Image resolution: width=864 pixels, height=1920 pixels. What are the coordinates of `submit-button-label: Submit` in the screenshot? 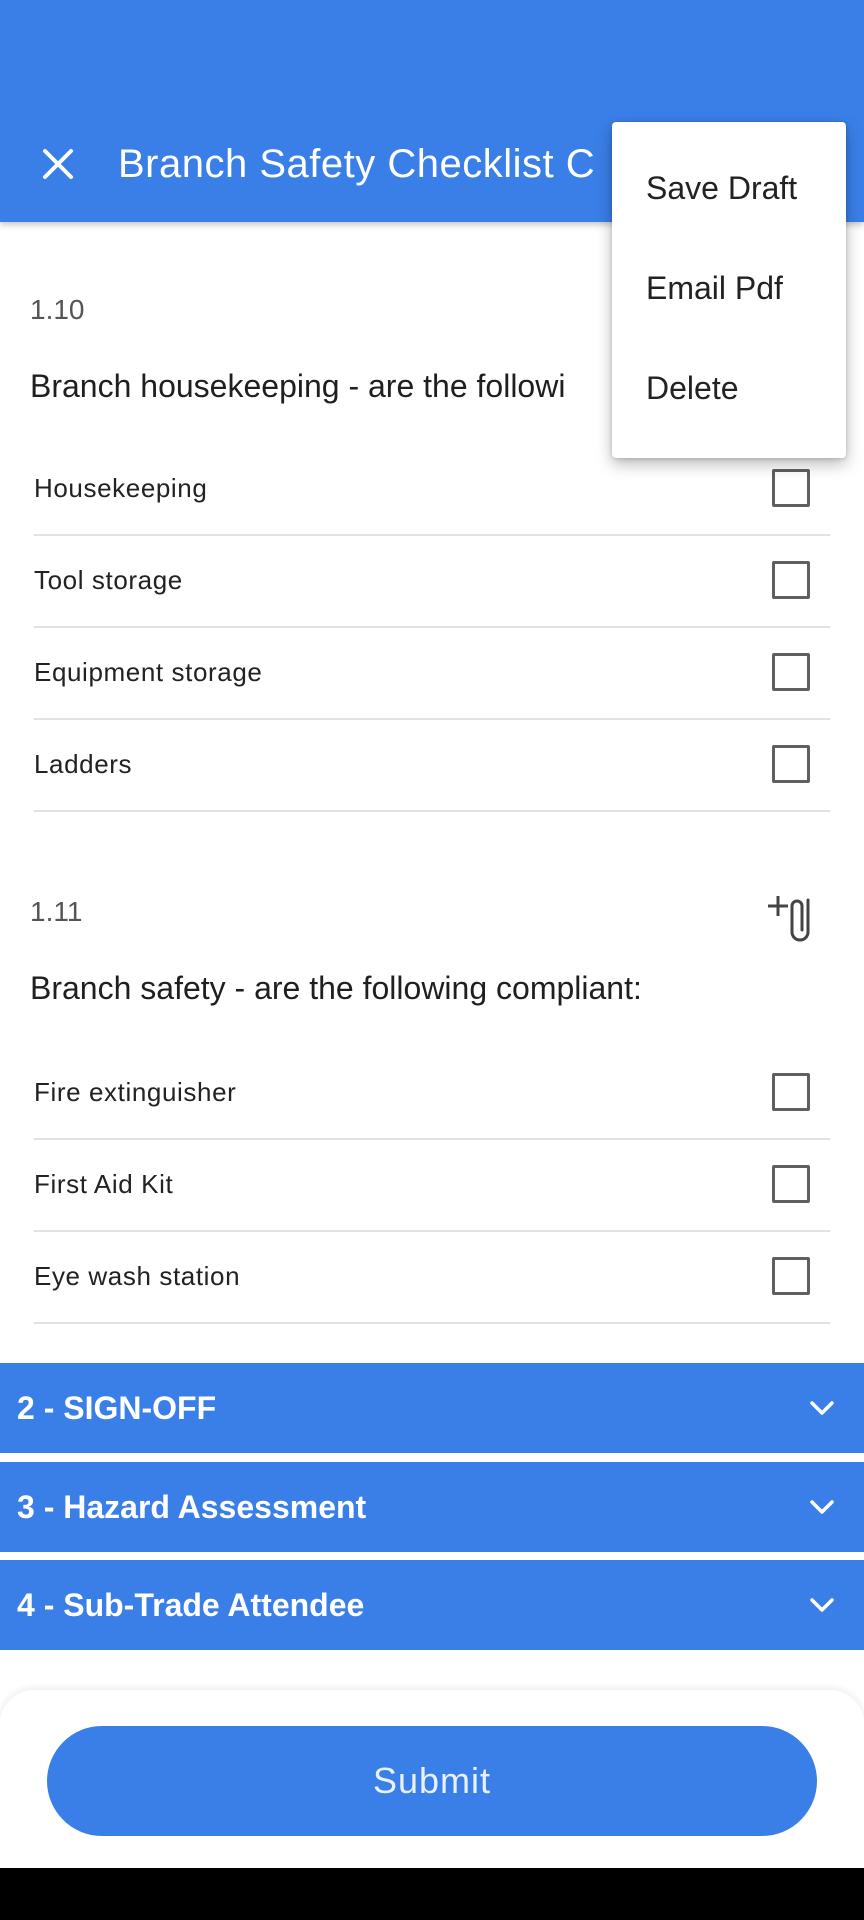 It's located at (432, 1780).